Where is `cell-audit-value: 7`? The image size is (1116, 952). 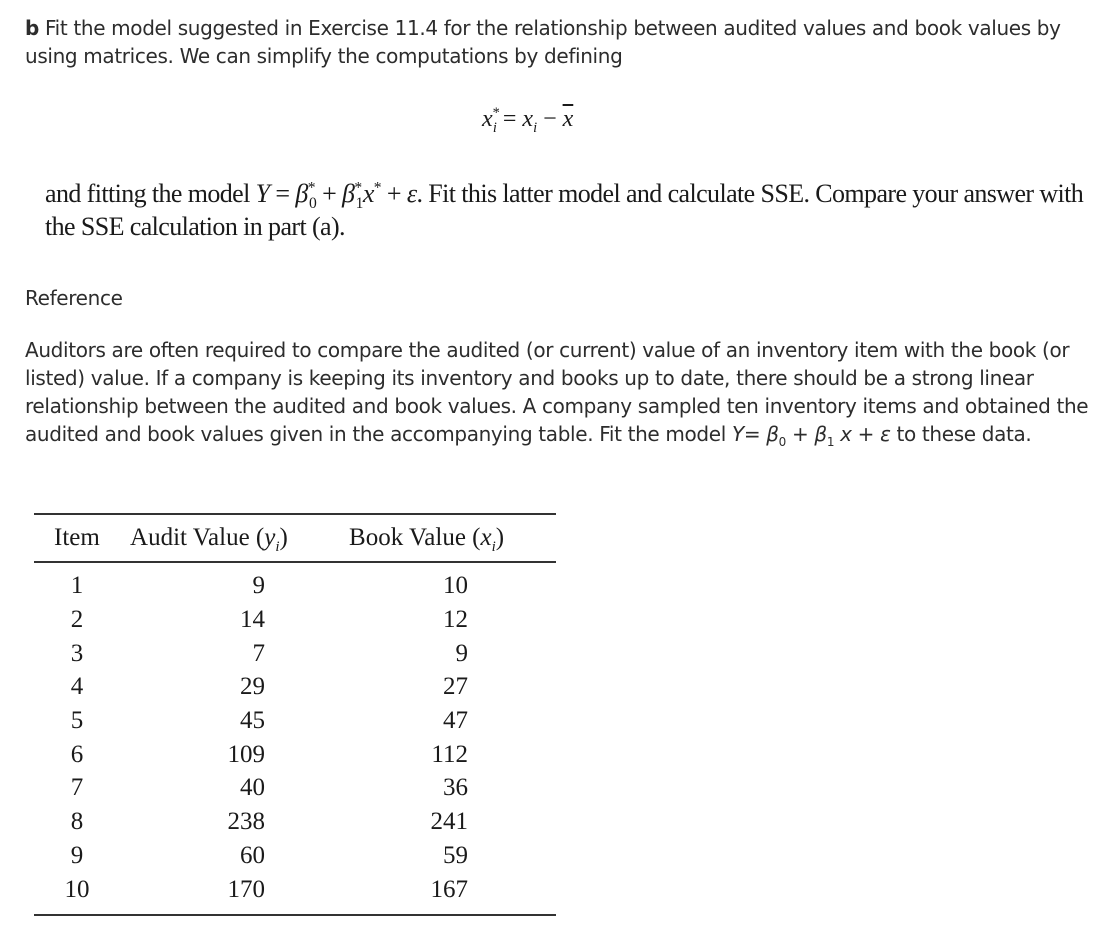
cell-audit-value: 7 is located at coordinates (259, 653).